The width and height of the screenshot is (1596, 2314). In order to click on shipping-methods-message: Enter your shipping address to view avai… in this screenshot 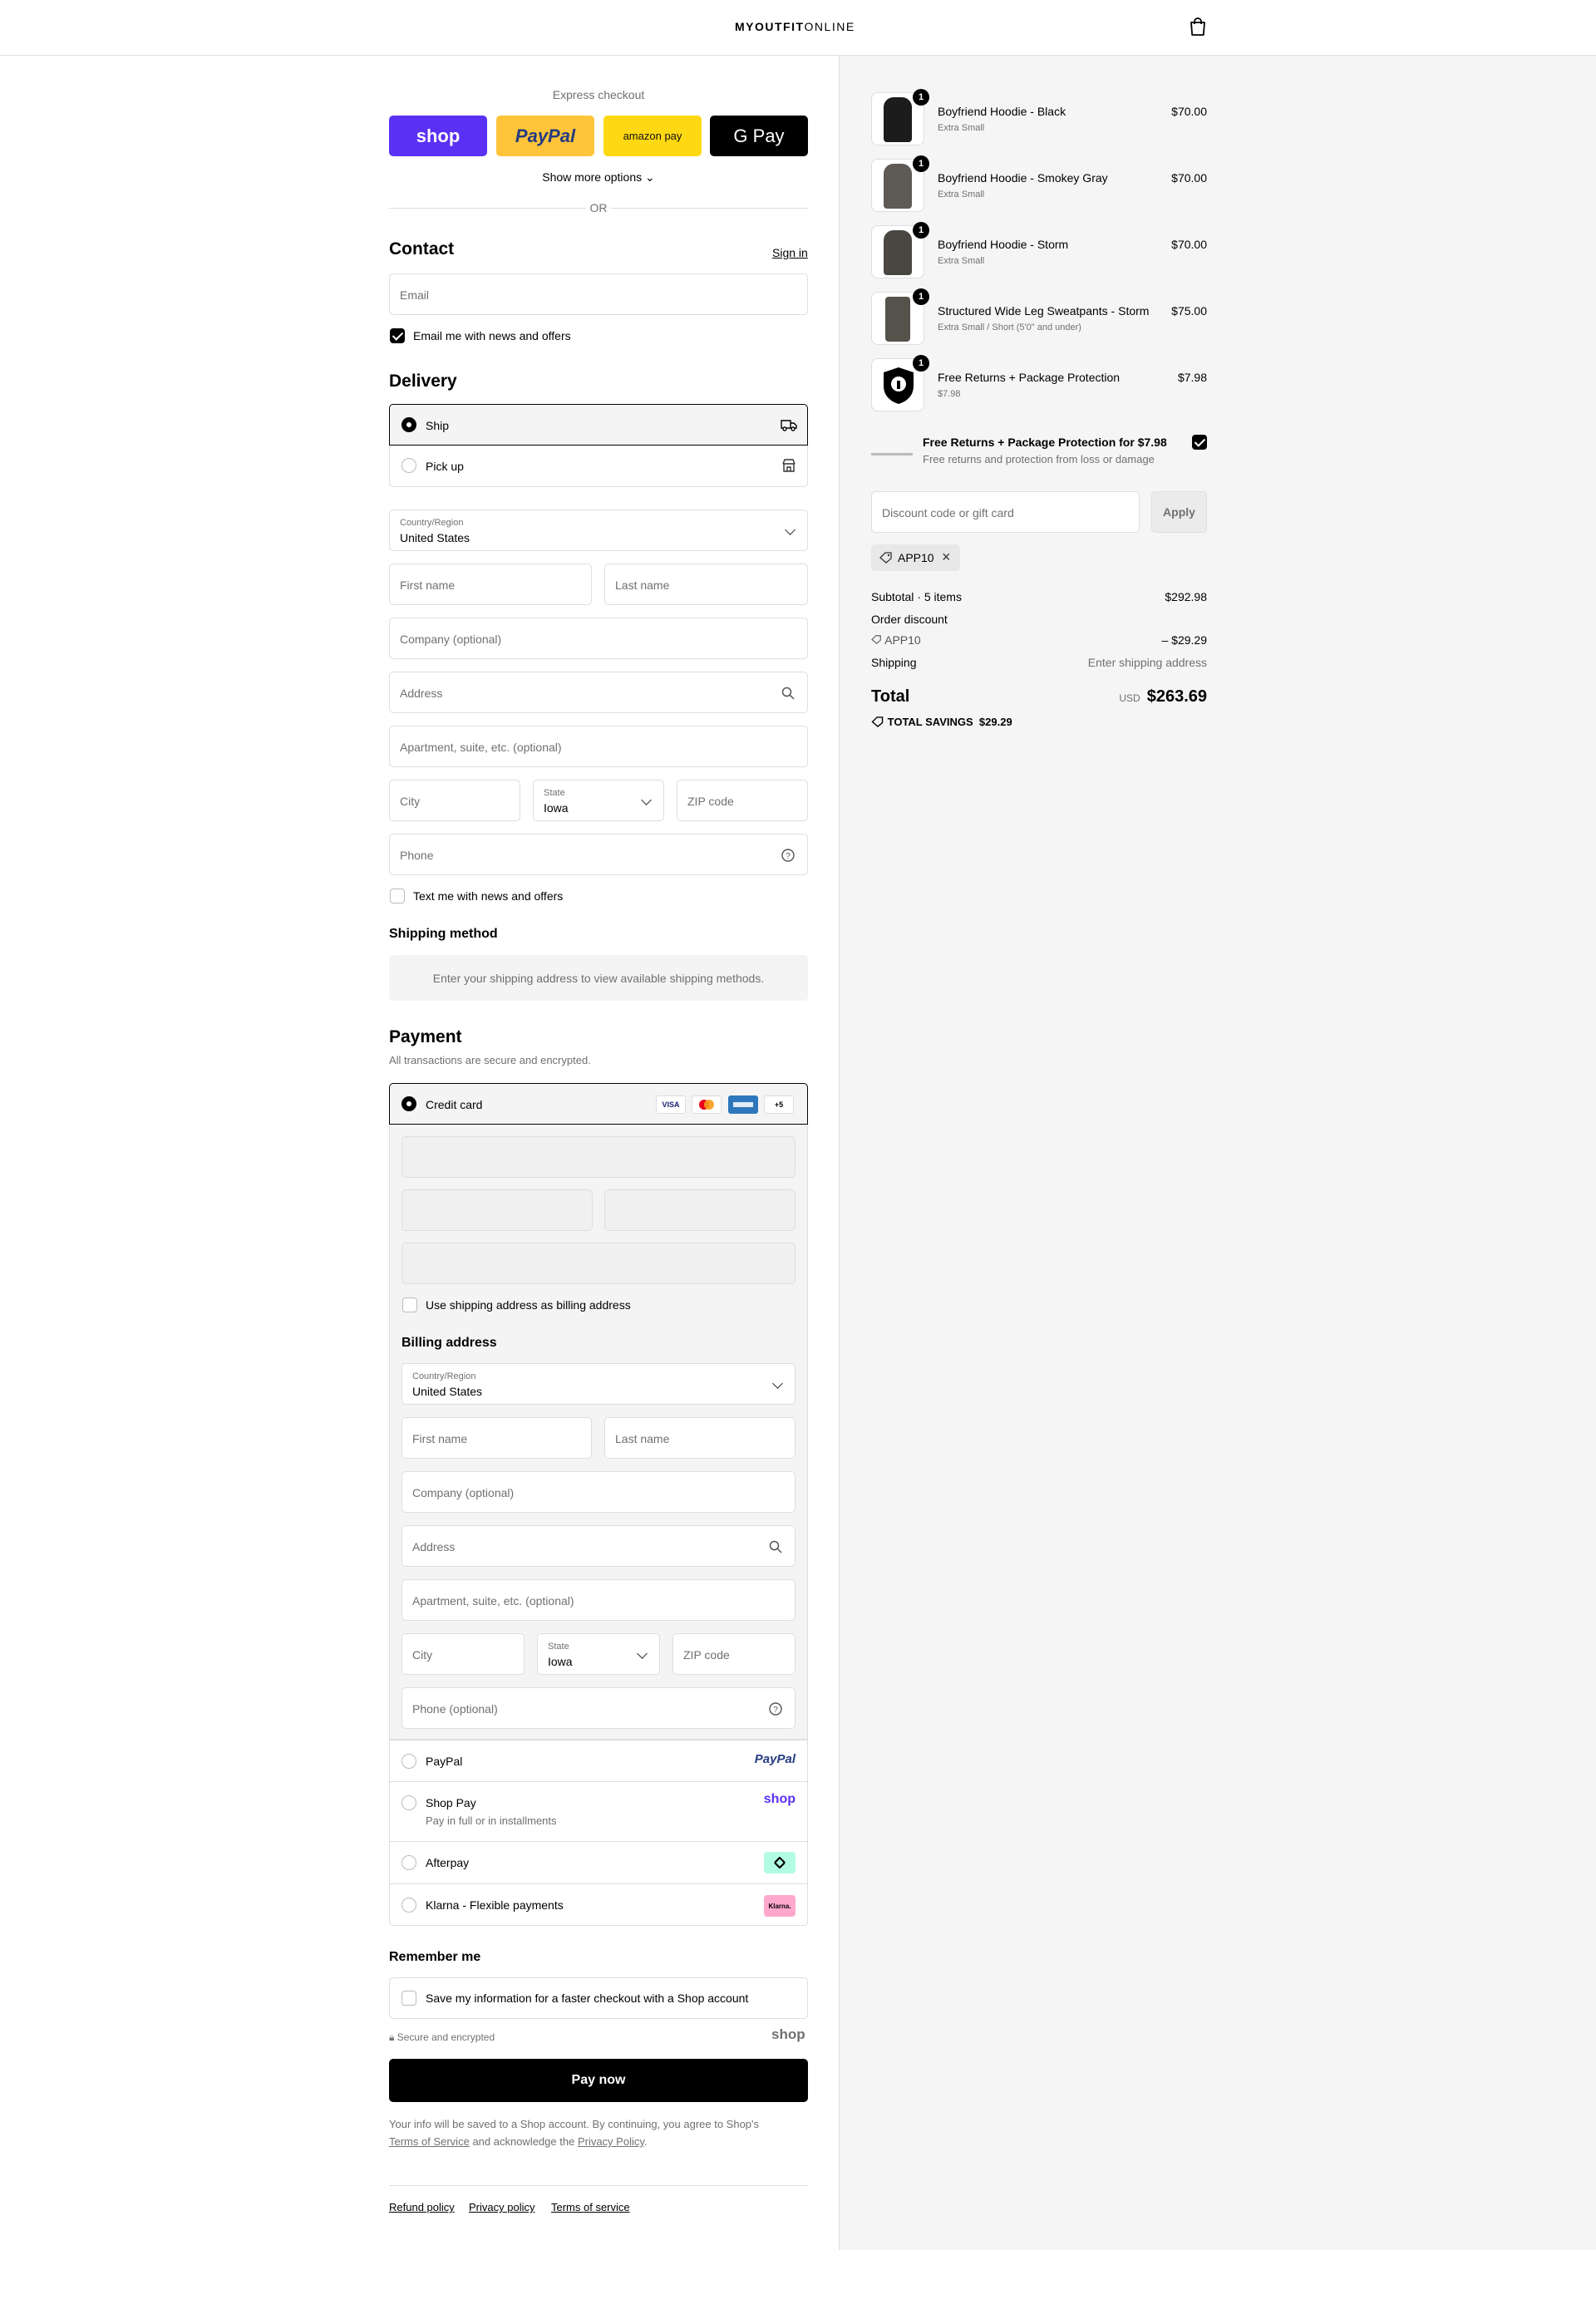, I will do `click(598, 978)`.